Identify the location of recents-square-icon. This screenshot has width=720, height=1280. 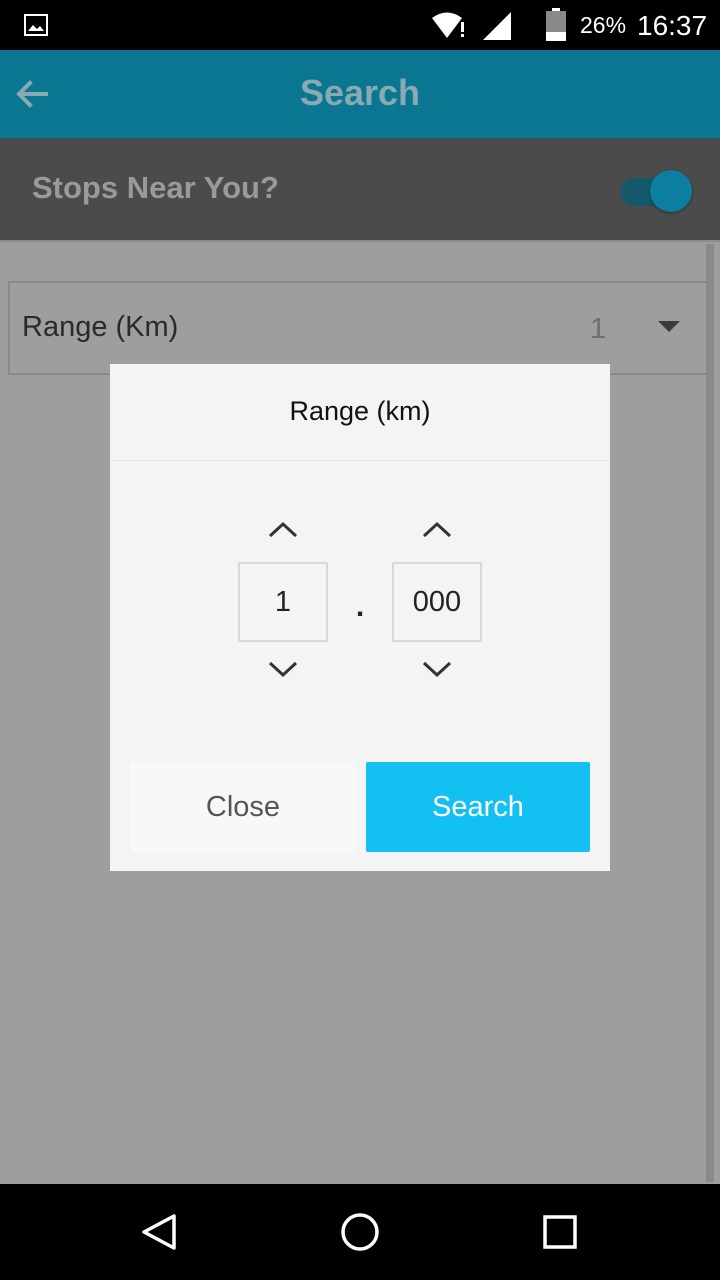
(560, 1232).